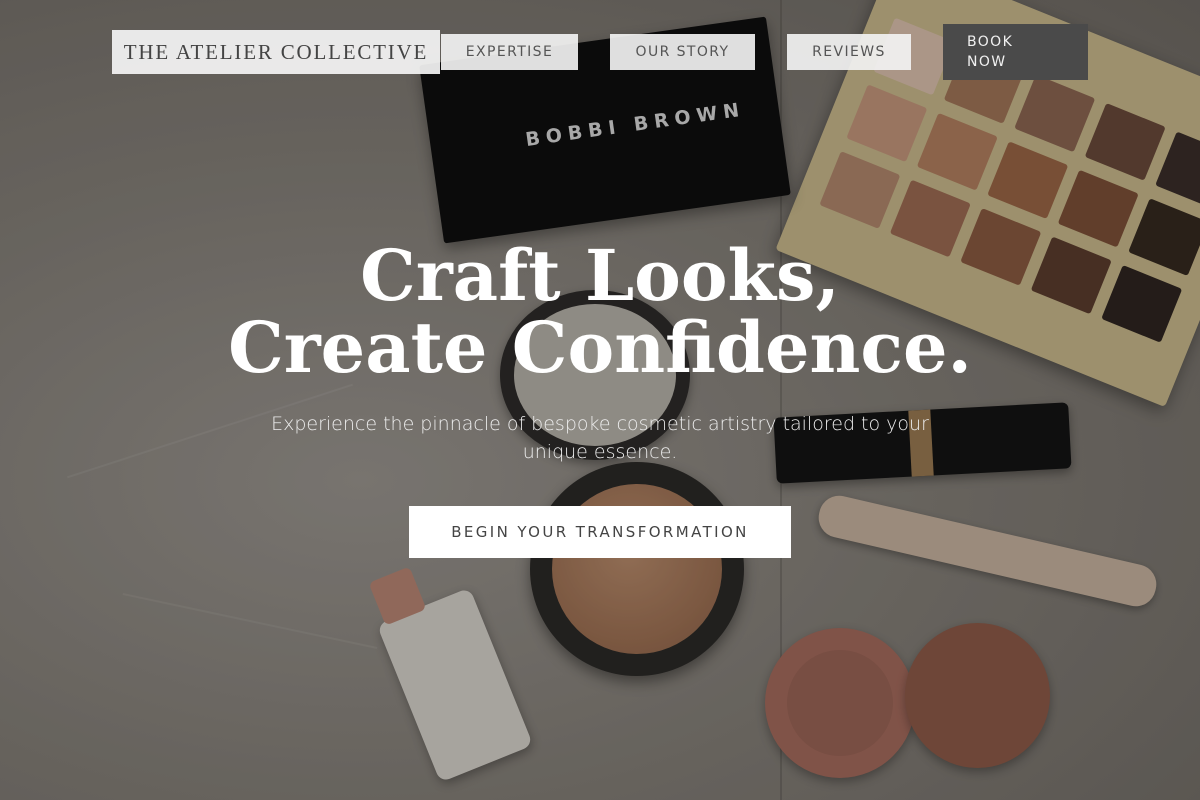 The width and height of the screenshot is (1200, 800). What do you see at coordinates (682, 52) in the screenshot?
I see `nav-our-story-button: OUR STORY` at bounding box center [682, 52].